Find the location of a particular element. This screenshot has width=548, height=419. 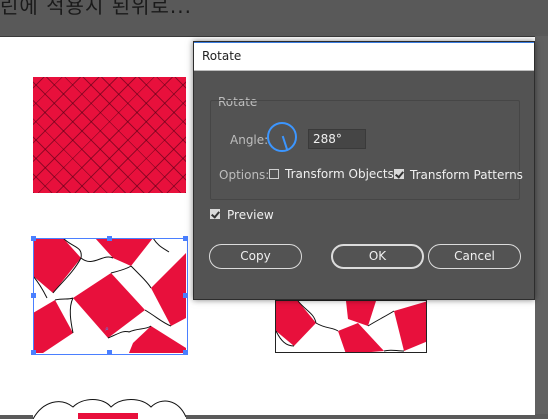

selection-handle-mr is located at coordinates (185, 295).